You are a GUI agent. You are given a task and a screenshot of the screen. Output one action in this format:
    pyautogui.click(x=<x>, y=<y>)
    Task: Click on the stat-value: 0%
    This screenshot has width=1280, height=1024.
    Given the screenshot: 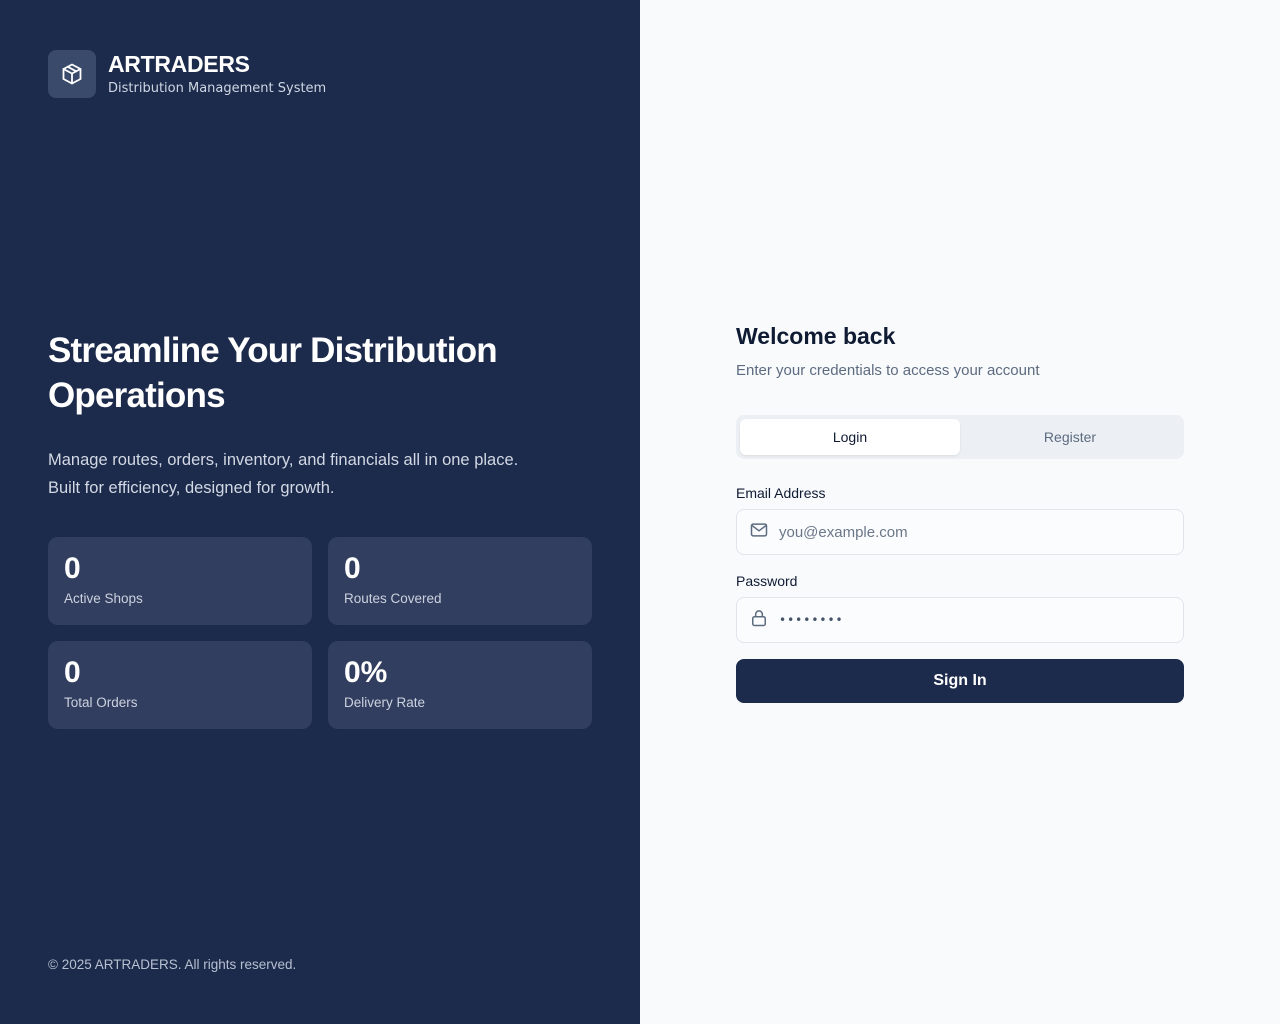 What is the action you would take?
    pyautogui.click(x=366, y=672)
    